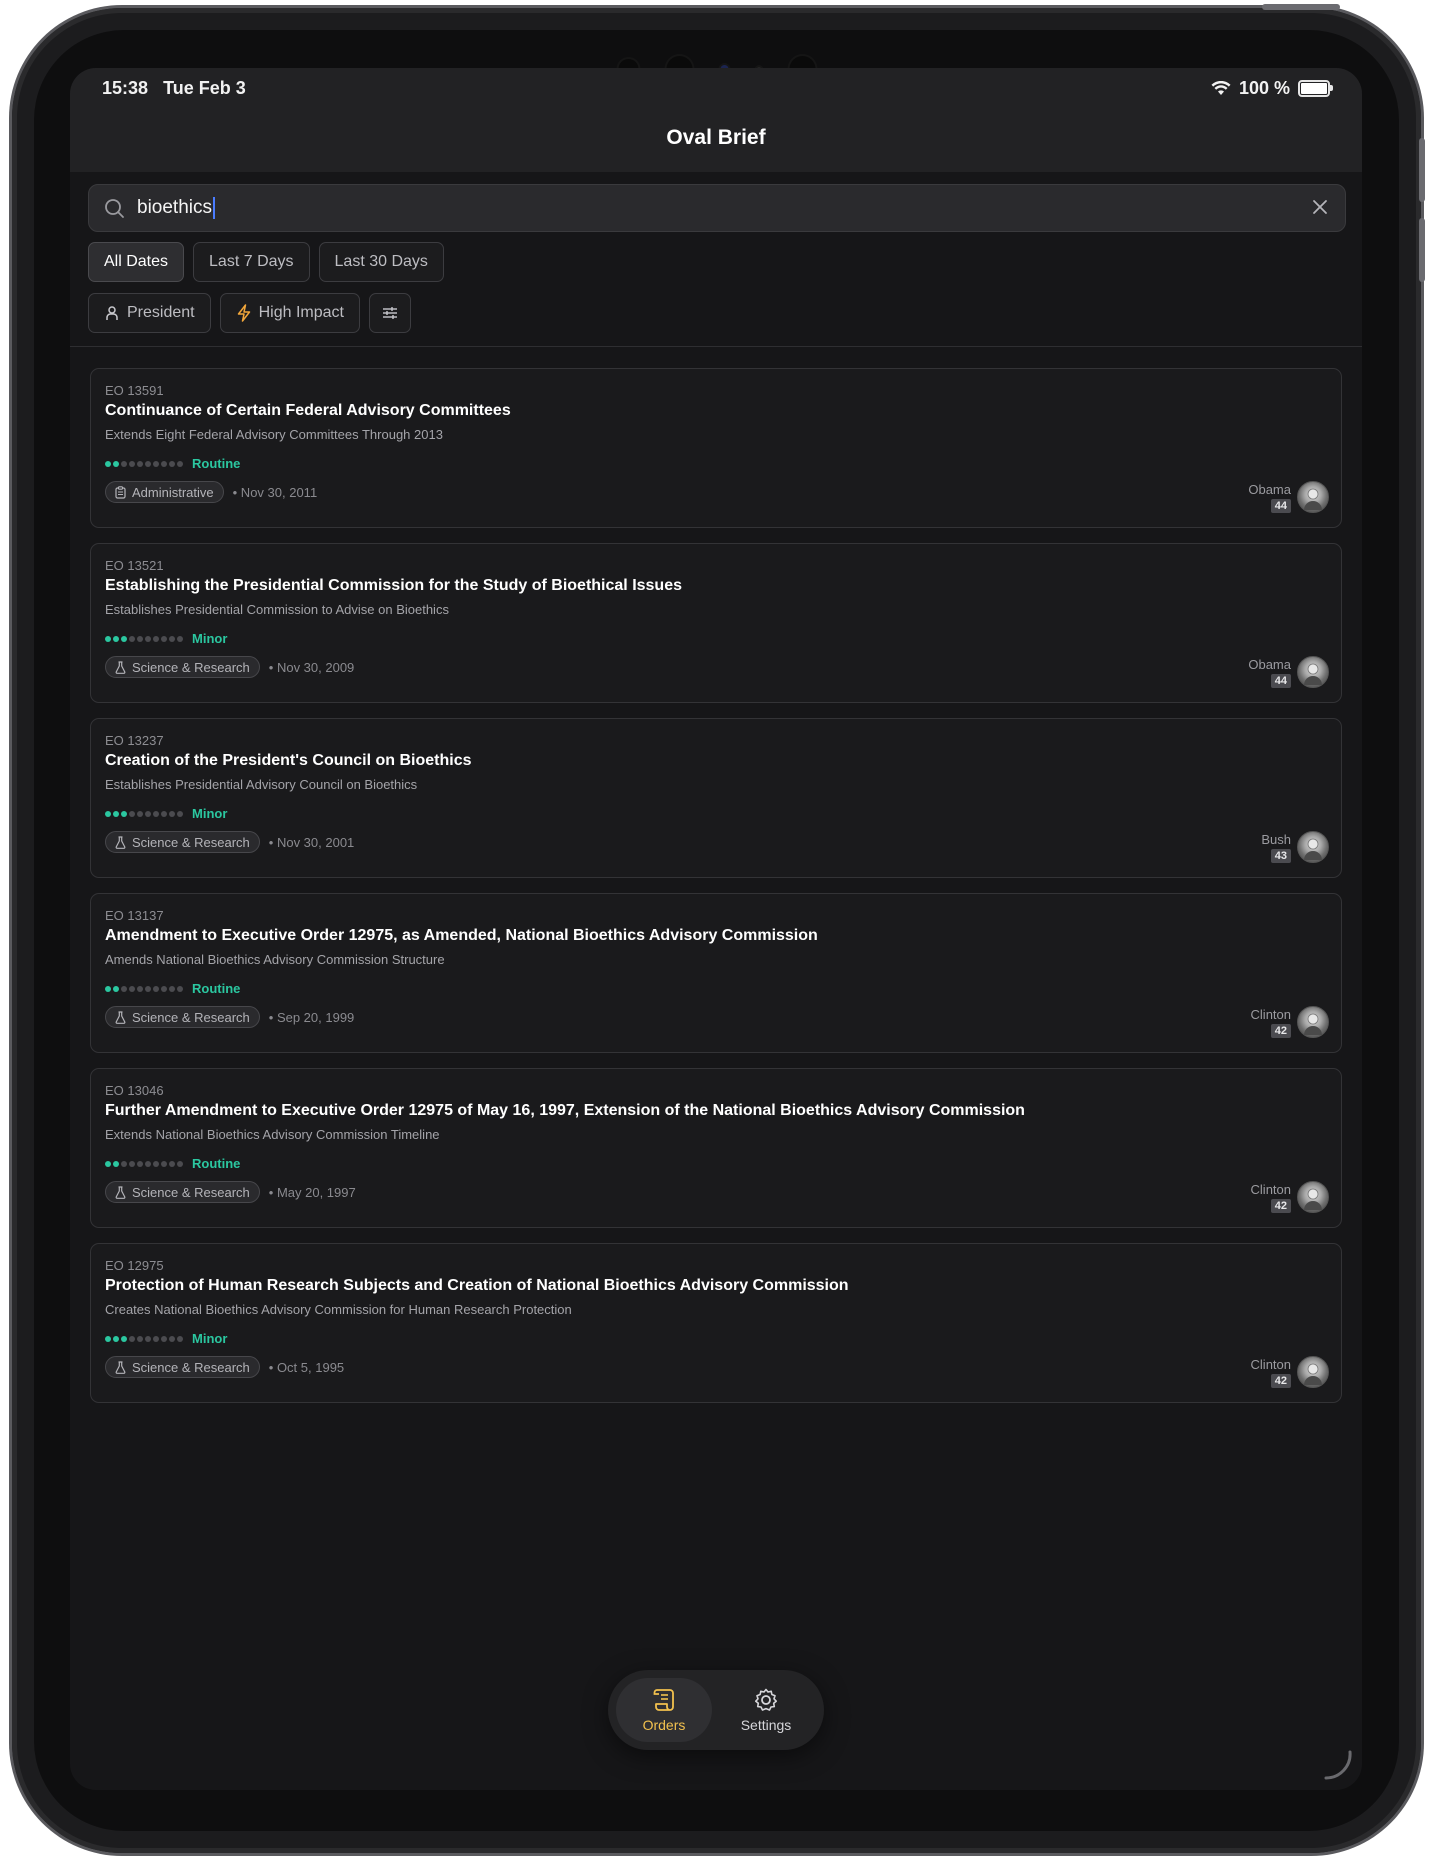 The image size is (1433, 1861). I want to click on order-meta: Science & Research • Nov 30, 2009, so click(229, 667).